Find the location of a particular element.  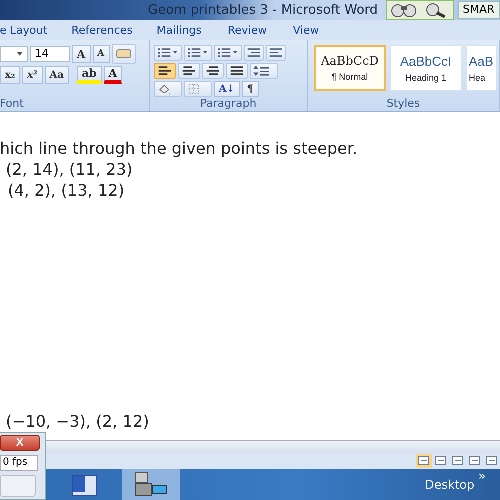

document-text-line: (2, 14), (11, 23) is located at coordinates (69, 169).